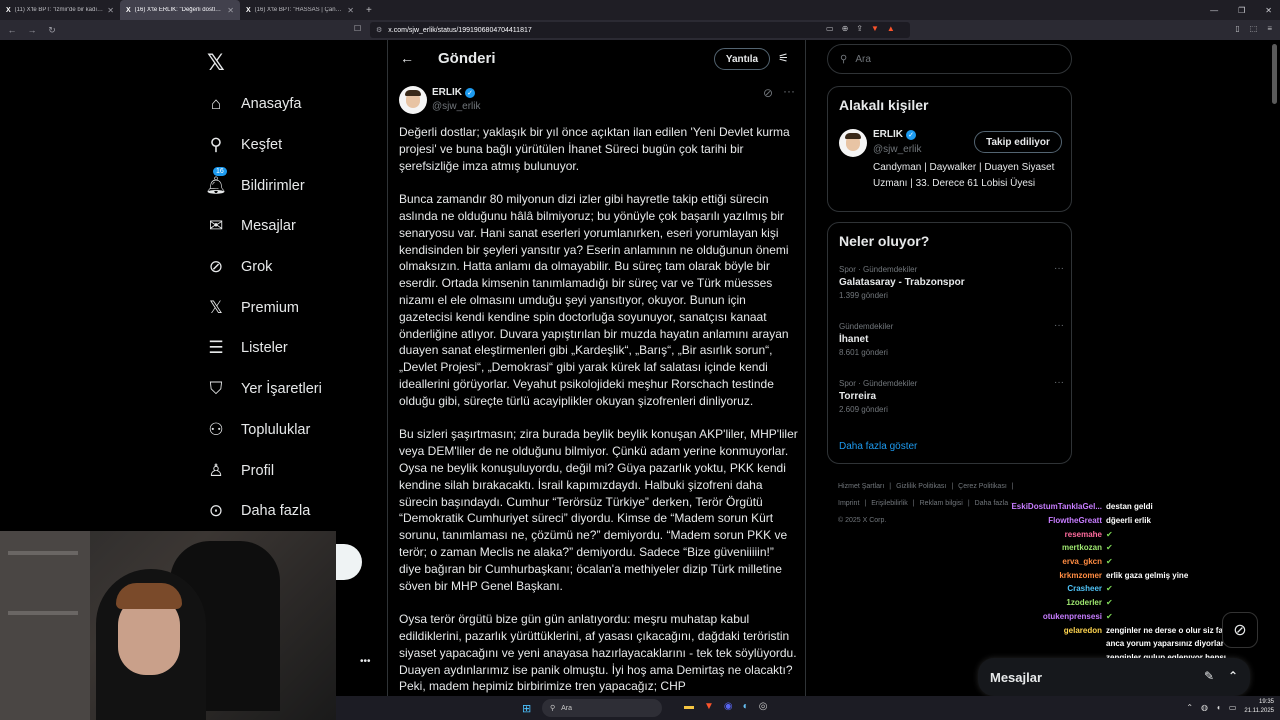 The image size is (1280, 720). Describe the element at coordinates (1269, 28) in the screenshot. I see `menu-icon: ≡` at that location.